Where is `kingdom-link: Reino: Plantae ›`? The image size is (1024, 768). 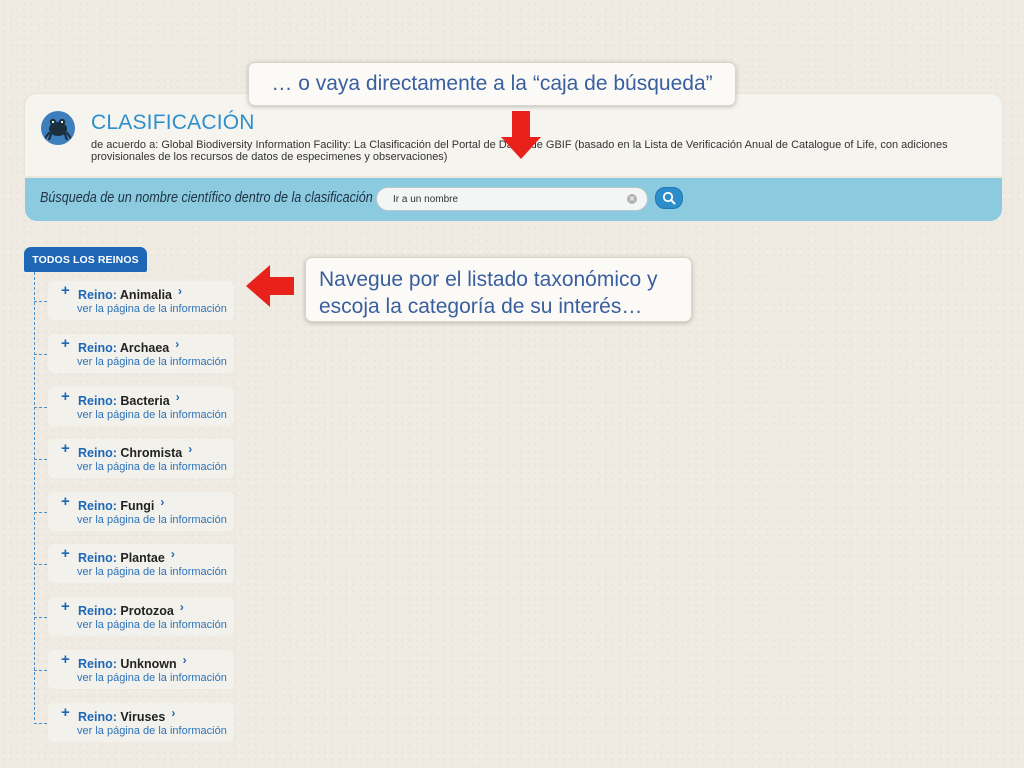 kingdom-link: Reino: Plantae › is located at coordinates (126, 556).